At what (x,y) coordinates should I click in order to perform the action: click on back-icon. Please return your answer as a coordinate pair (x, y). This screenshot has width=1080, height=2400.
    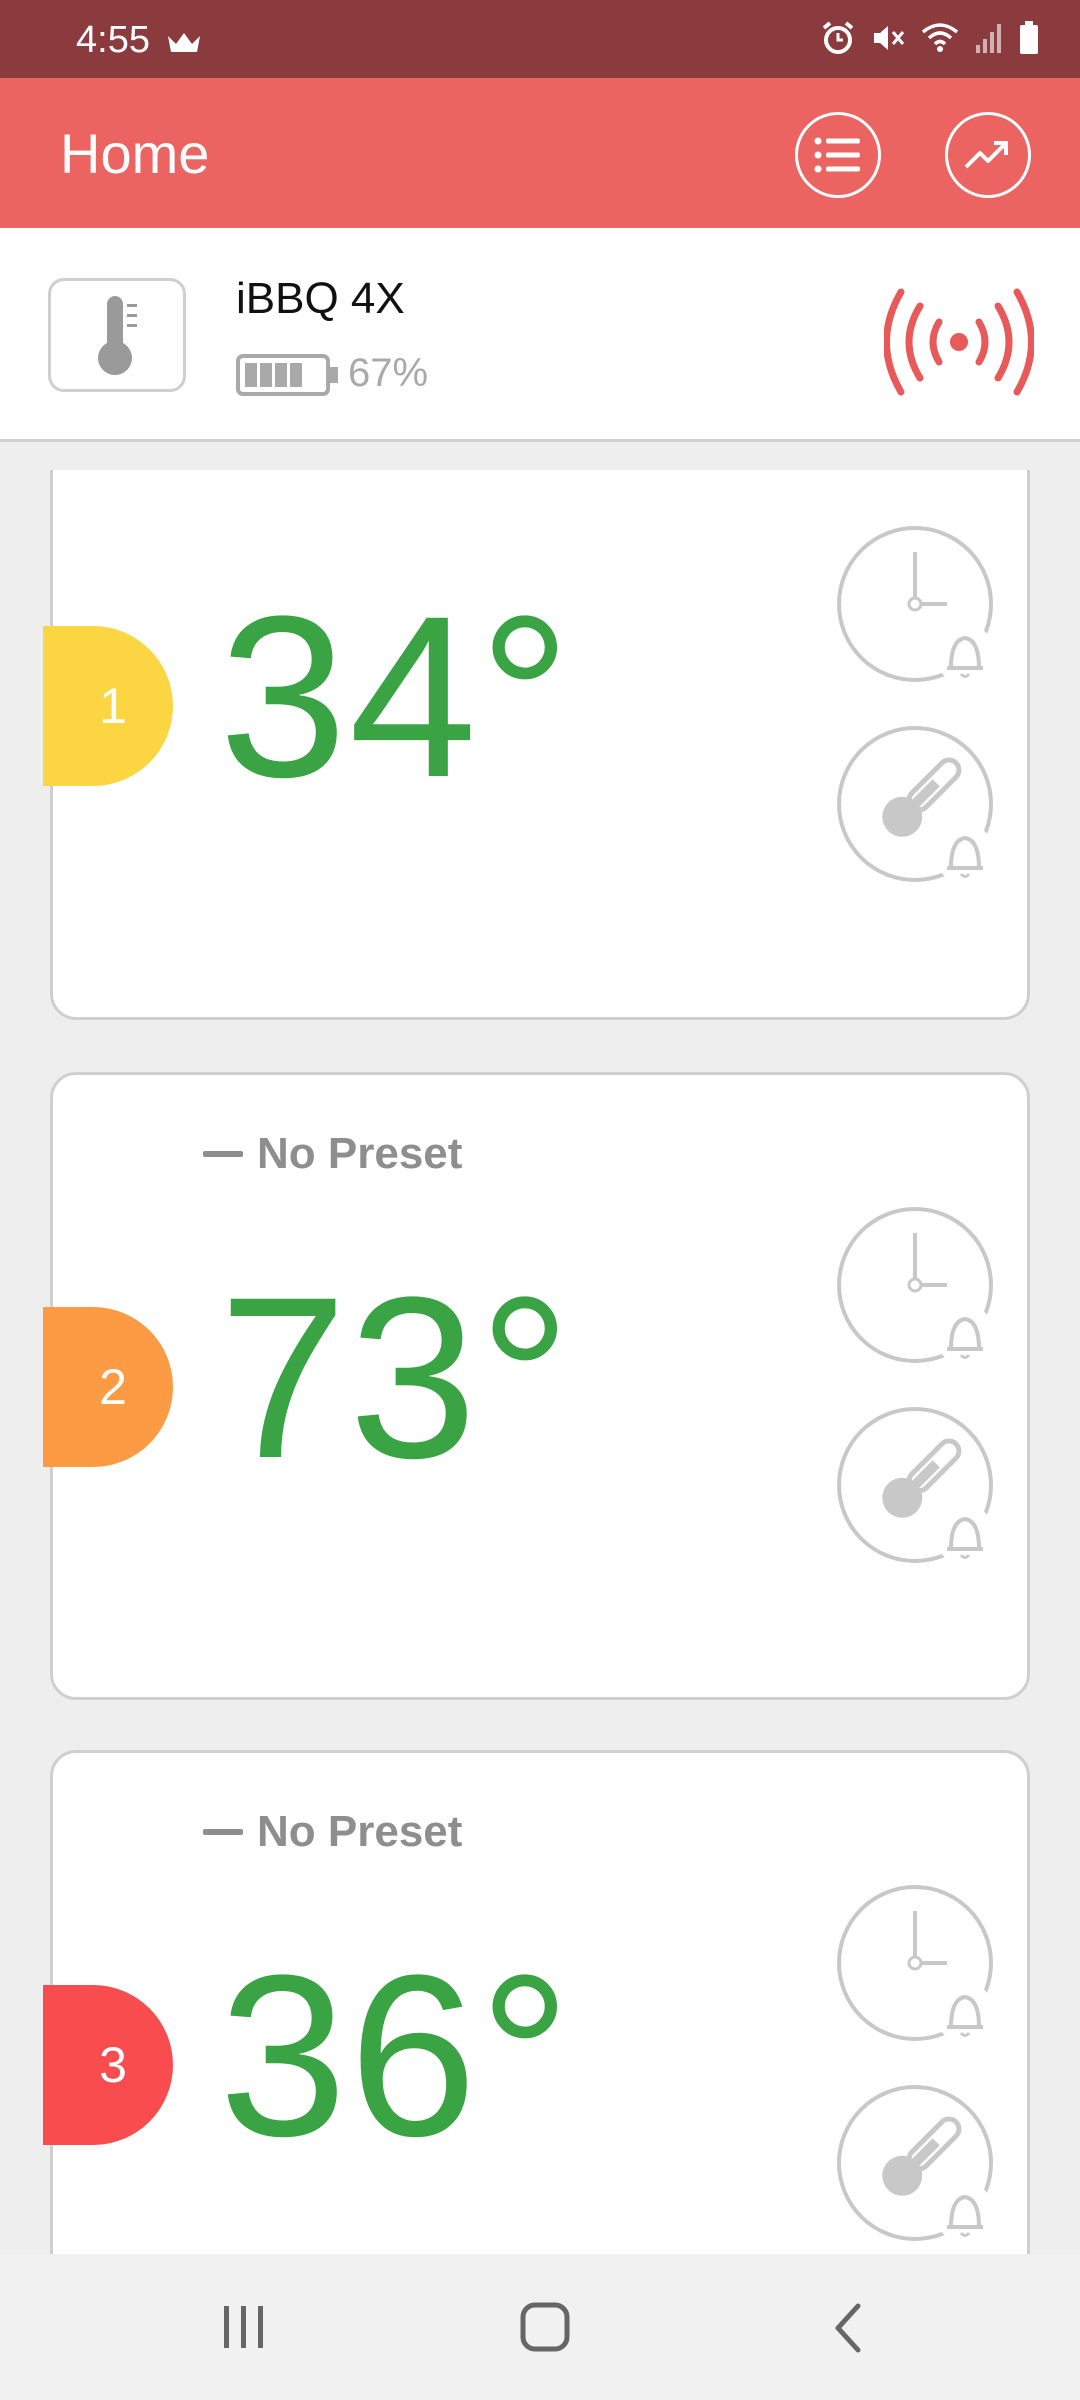
    Looking at the image, I should click on (848, 2328).